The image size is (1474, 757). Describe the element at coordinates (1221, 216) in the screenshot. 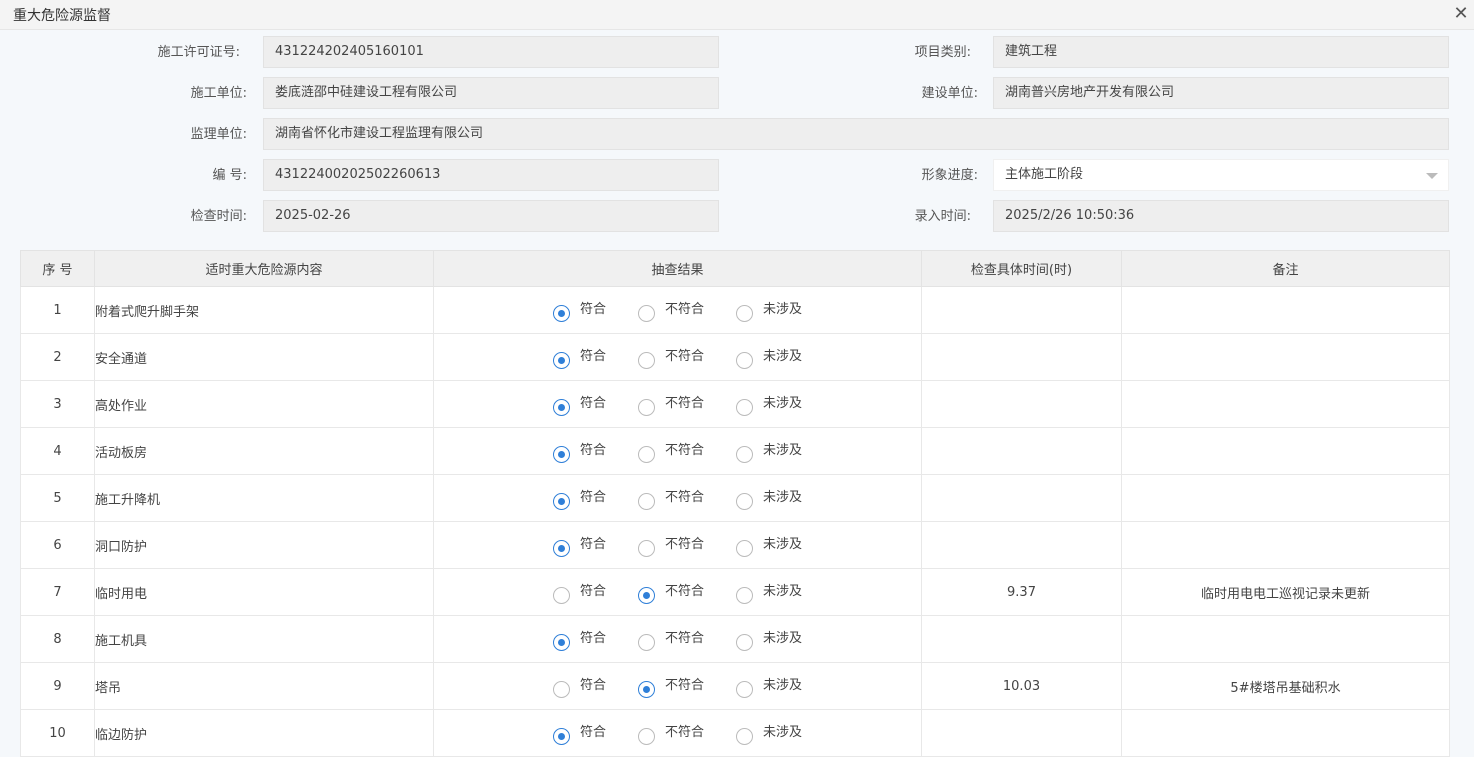

I see `entry-time-field: 2025/2/26 10:50:36` at that location.